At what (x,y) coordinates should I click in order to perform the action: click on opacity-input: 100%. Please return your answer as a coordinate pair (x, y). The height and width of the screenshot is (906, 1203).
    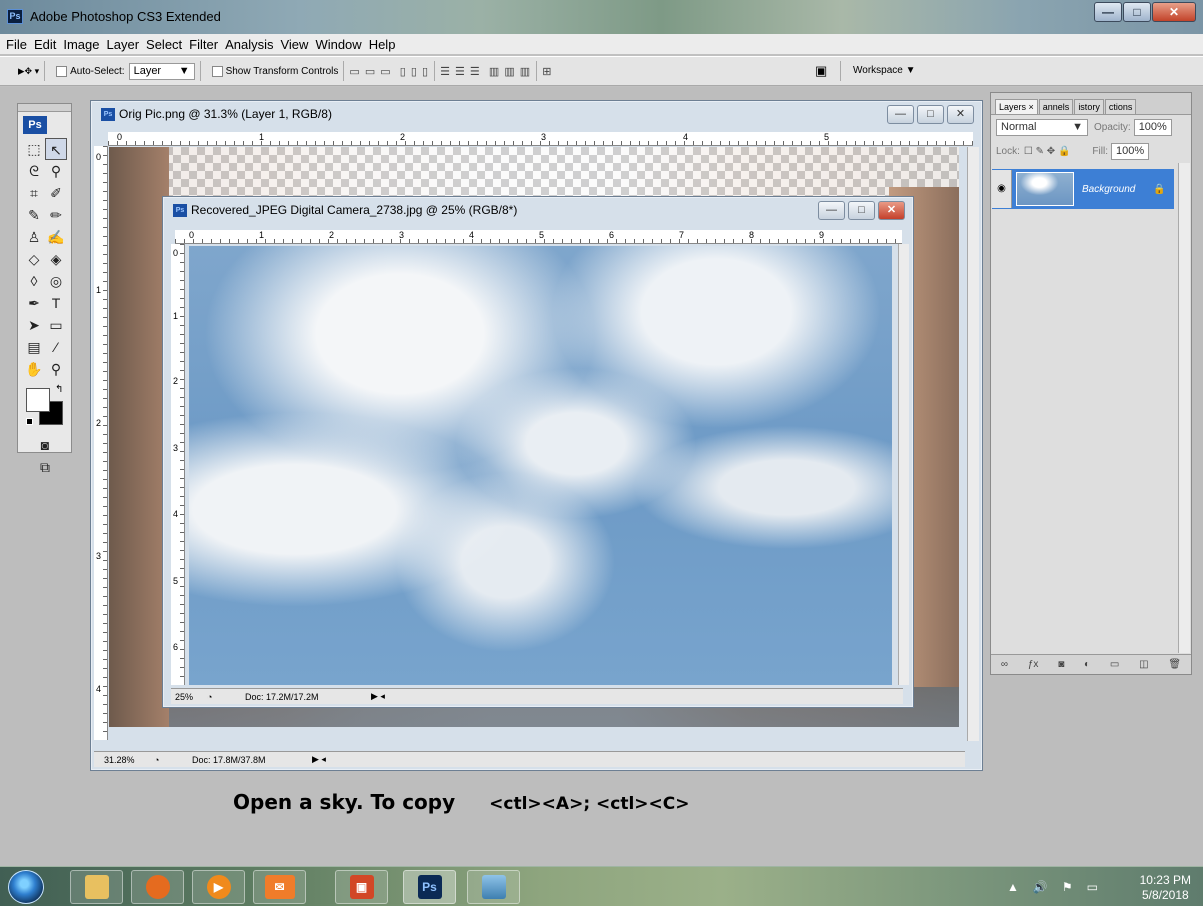
    Looking at the image, I should click on (1152, 127).